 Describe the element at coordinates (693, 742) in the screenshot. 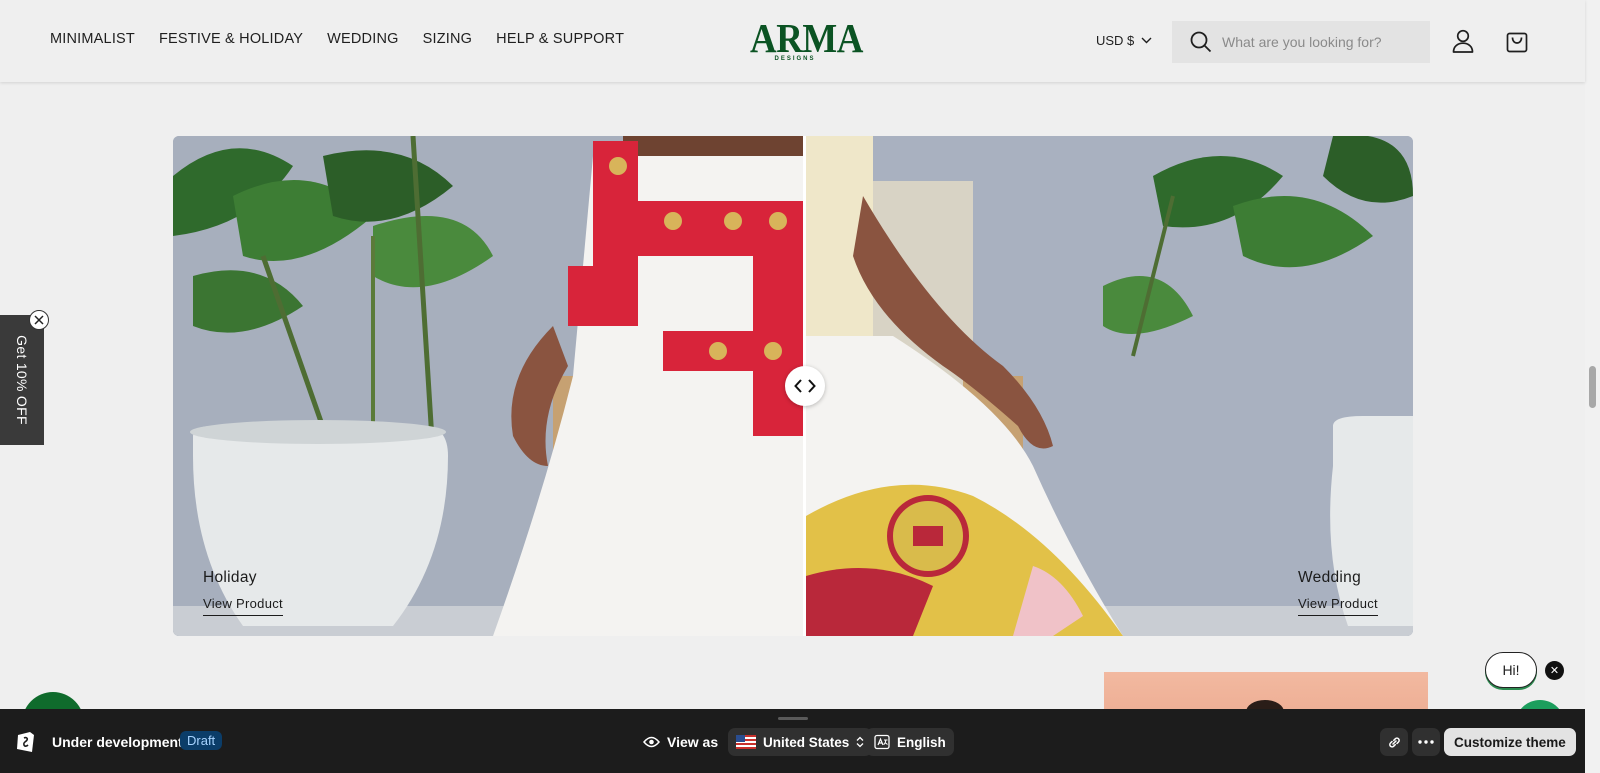

I see `view-as-text: View as` at that location.